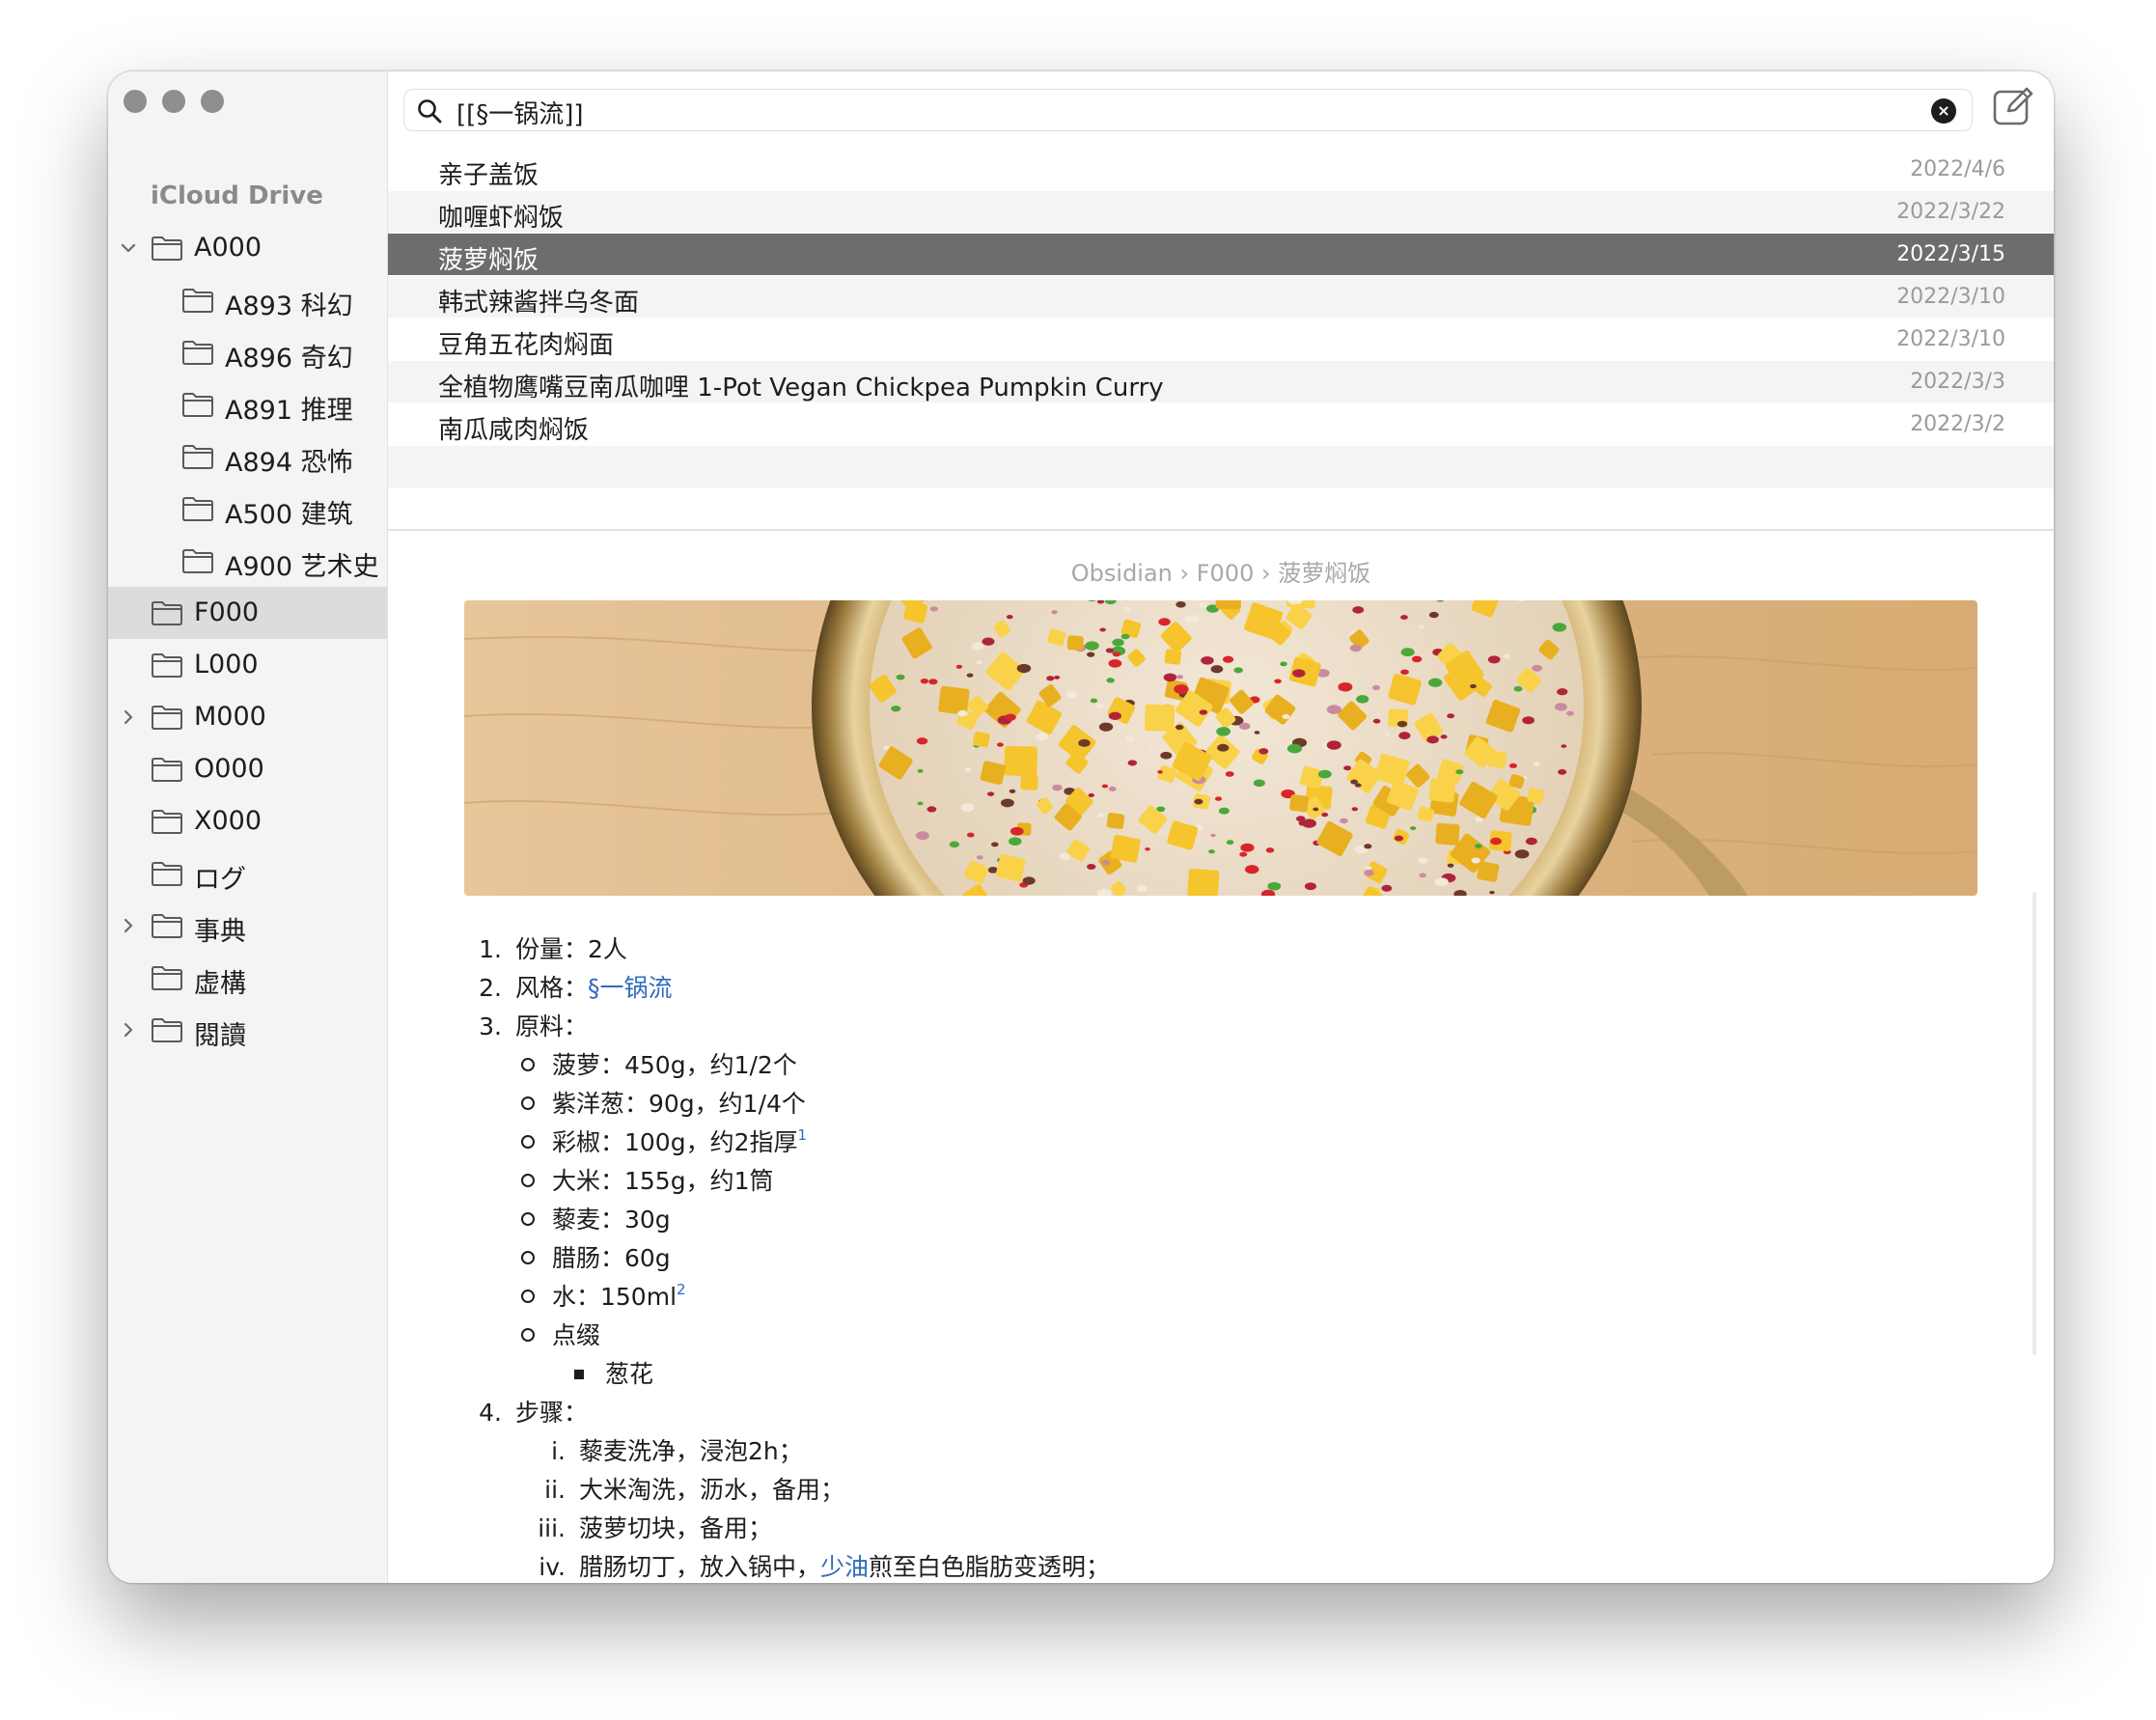  I want to click on list-divider, so click(1221, 530).